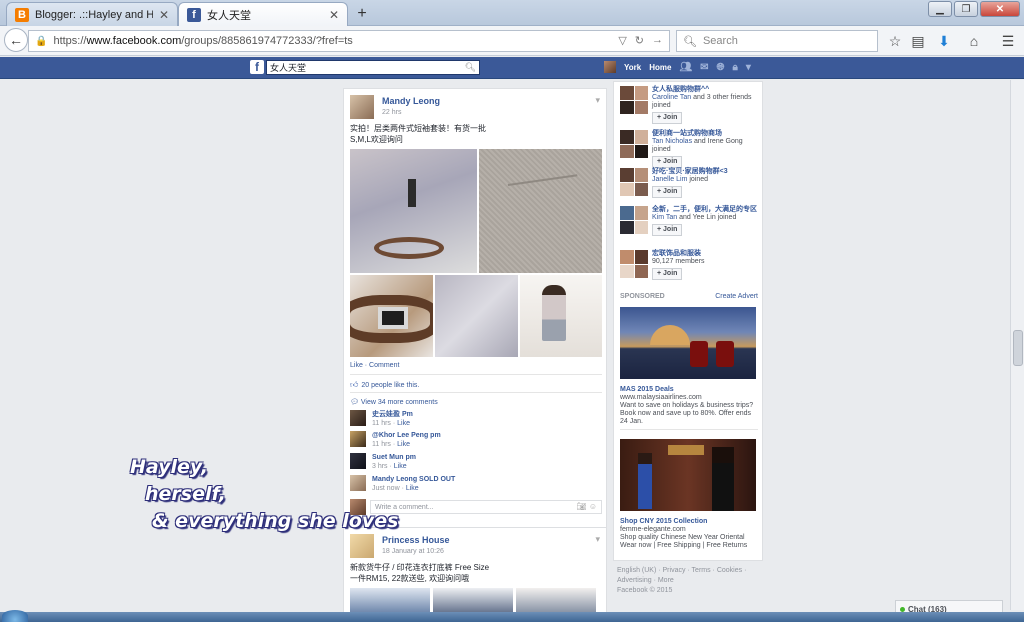  I want to click on friend-name: Kim Tan, so click(664, 217).